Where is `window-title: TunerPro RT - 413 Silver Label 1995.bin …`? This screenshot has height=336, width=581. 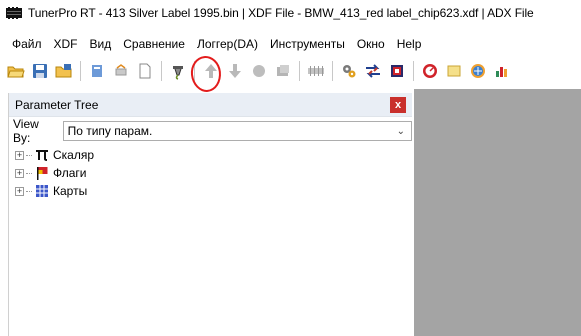
window-title: TunerPro RT - 413 Silver Label 1995.bin … is located at coordinates (281, 13).